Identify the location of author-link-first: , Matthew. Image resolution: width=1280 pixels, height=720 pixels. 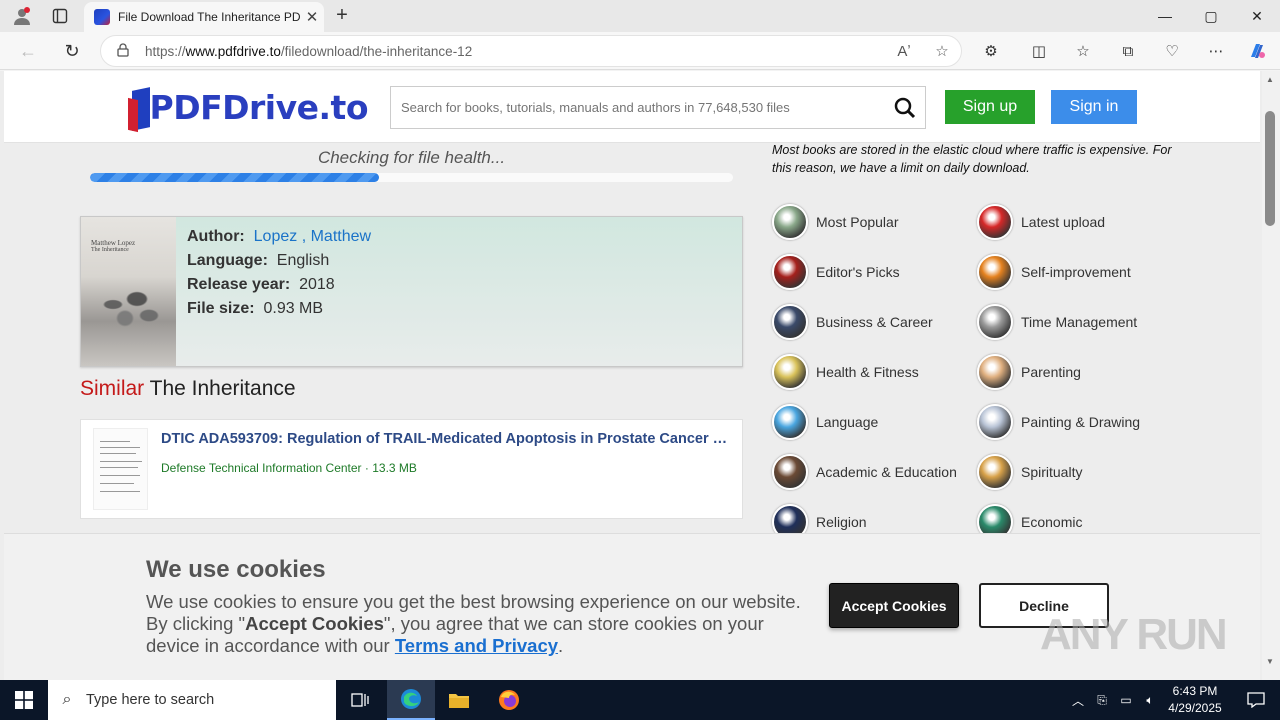
(336, 236).